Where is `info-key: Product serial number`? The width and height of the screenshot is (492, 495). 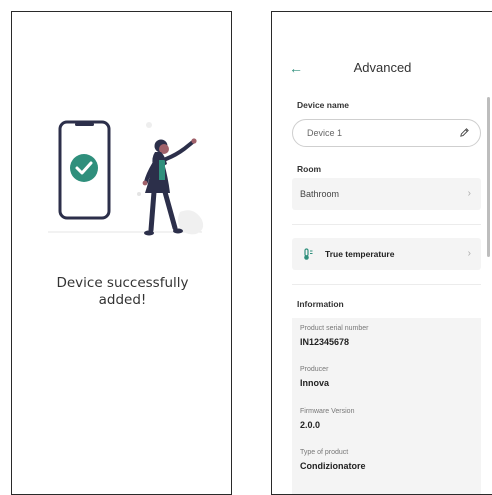 info-key: Product serial number is located at coordinates (334, 328).